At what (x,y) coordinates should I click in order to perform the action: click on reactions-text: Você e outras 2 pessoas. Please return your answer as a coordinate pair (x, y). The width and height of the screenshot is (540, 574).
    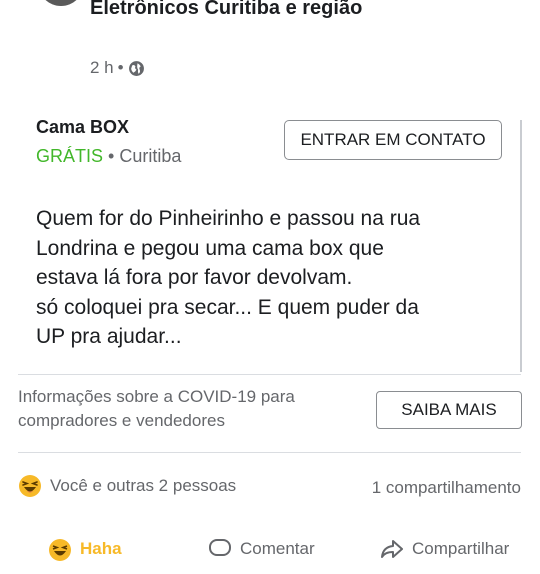
    Looking at the image, I should click on (143, 485).